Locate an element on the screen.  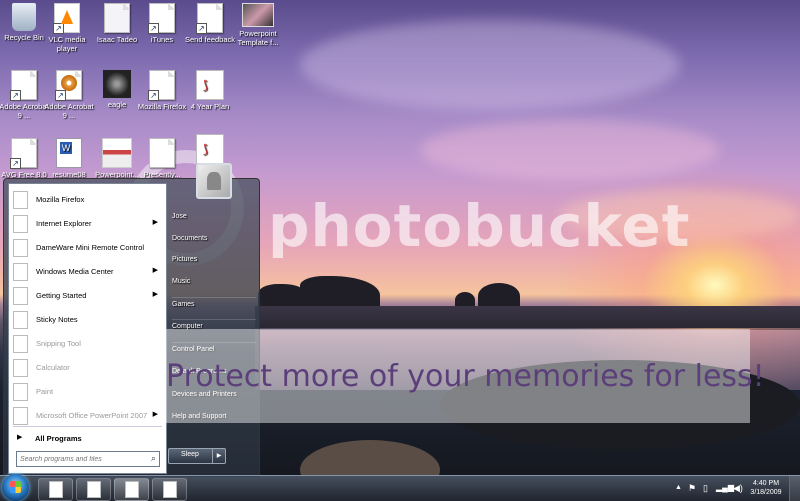
shoreline is located at coordinates (527, 317).